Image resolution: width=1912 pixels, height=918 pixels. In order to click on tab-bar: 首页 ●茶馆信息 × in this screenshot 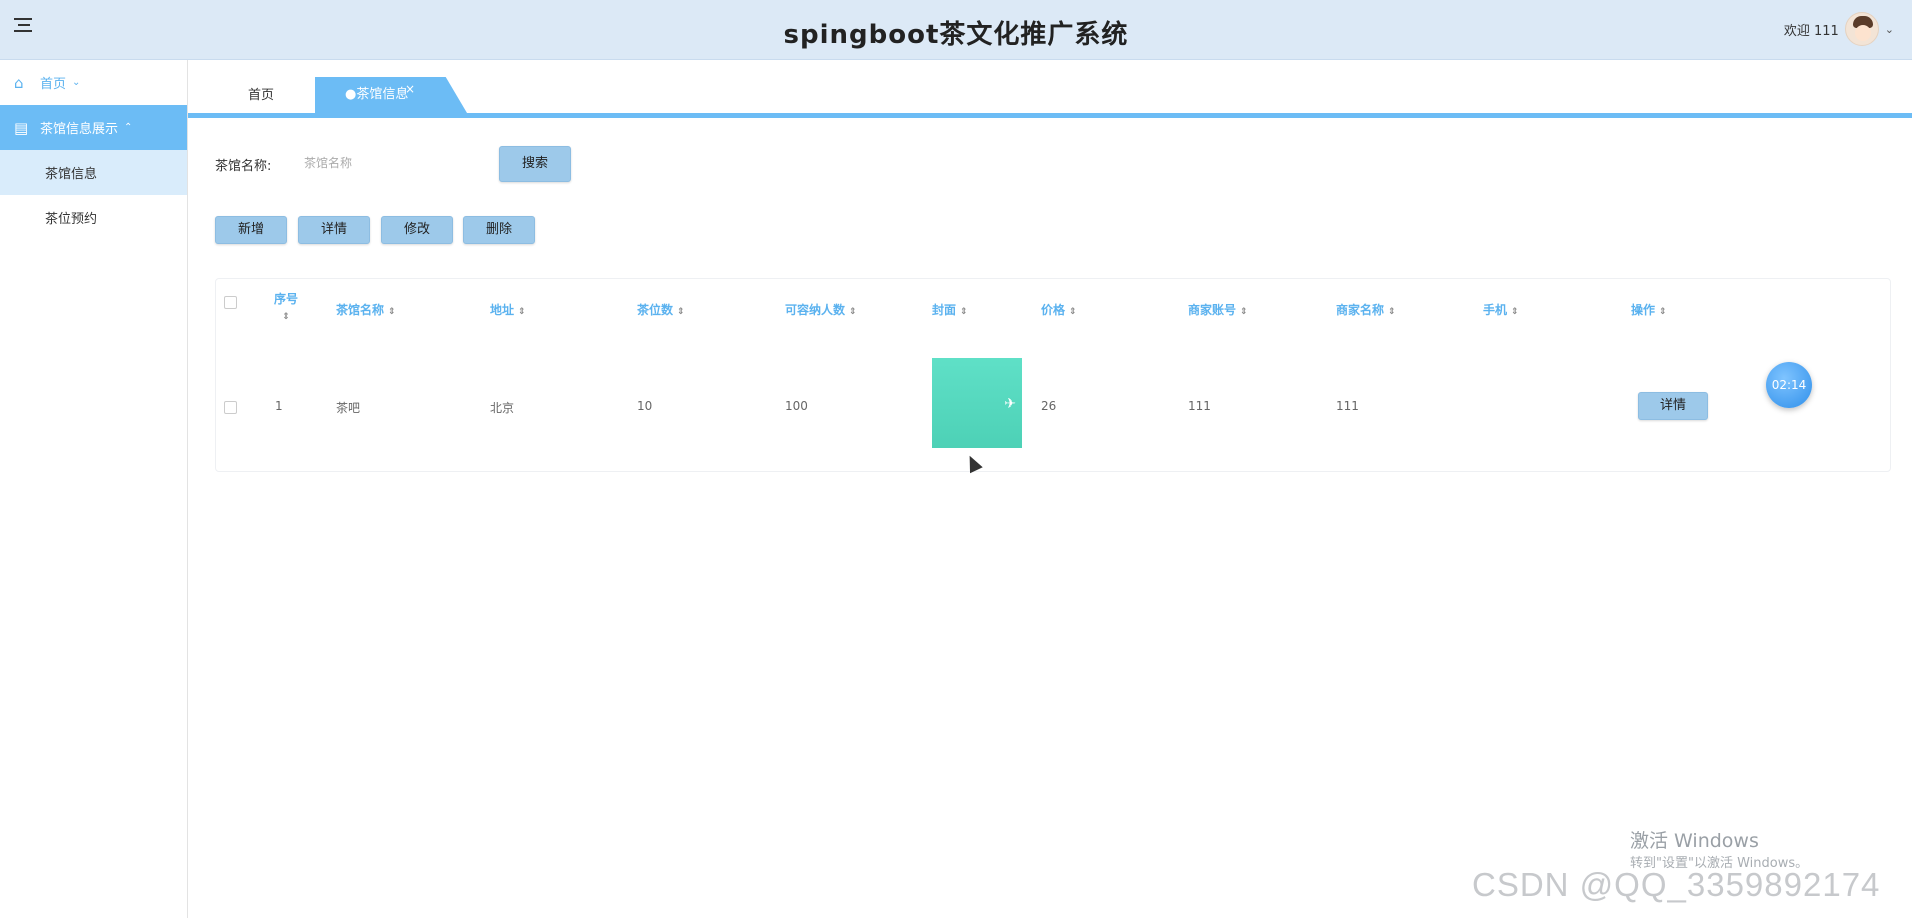, I will do `click(1050, 89)`.